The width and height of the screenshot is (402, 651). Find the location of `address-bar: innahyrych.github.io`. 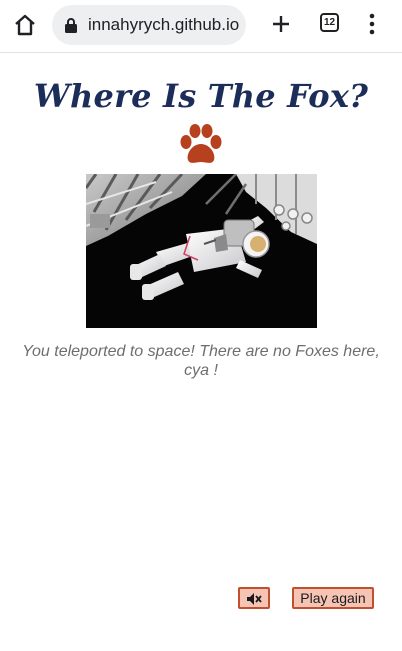

address-bar: innahyrych.github.io is located at coordinates (149, 25).